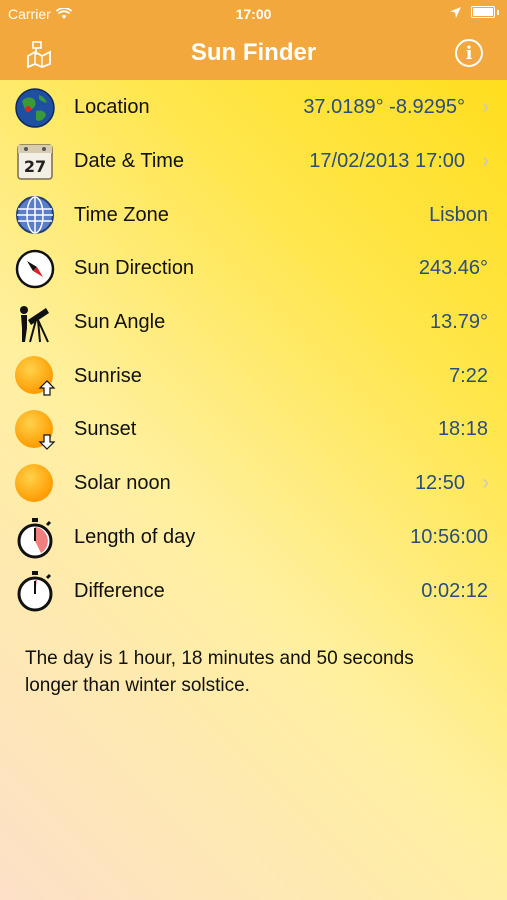 The image size is (507, 900). Describe the element at coordinates (253, 484) in the screenshot. I see `row-solar-noon: Solar noon 12:50 ›` at that location.